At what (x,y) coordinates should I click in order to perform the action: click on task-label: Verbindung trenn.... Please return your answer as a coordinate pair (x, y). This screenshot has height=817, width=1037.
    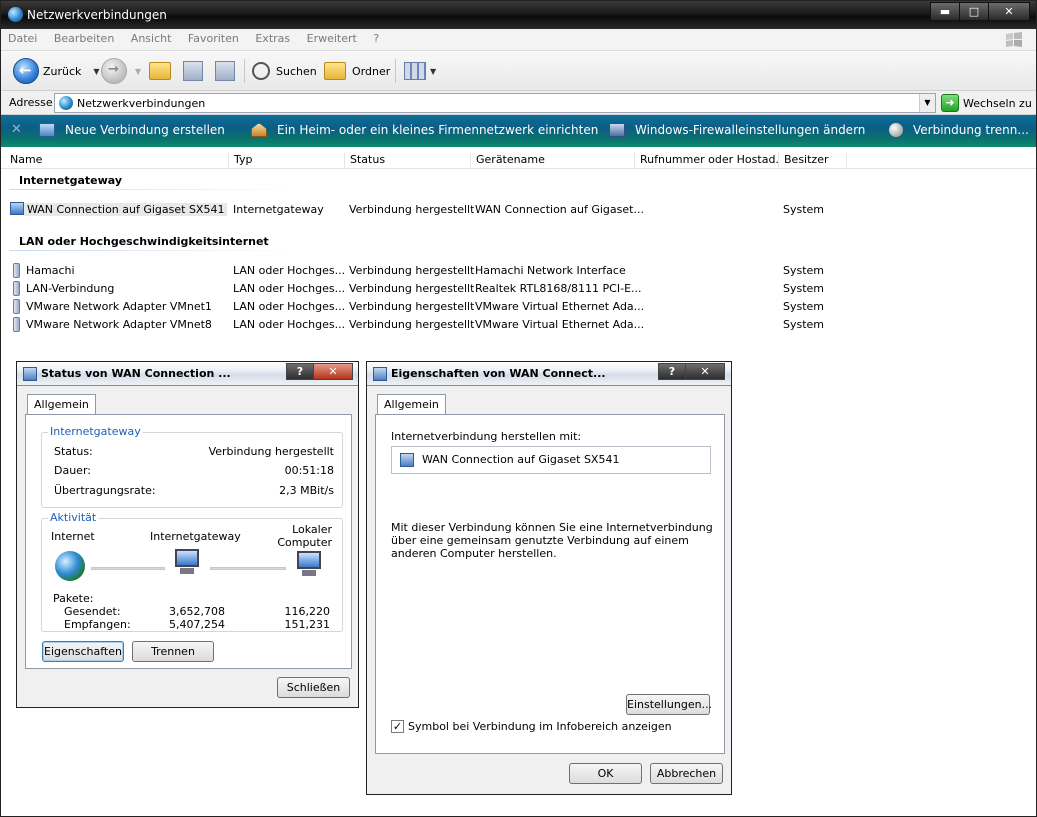
    Looking at the image, I should click on (971, 130).